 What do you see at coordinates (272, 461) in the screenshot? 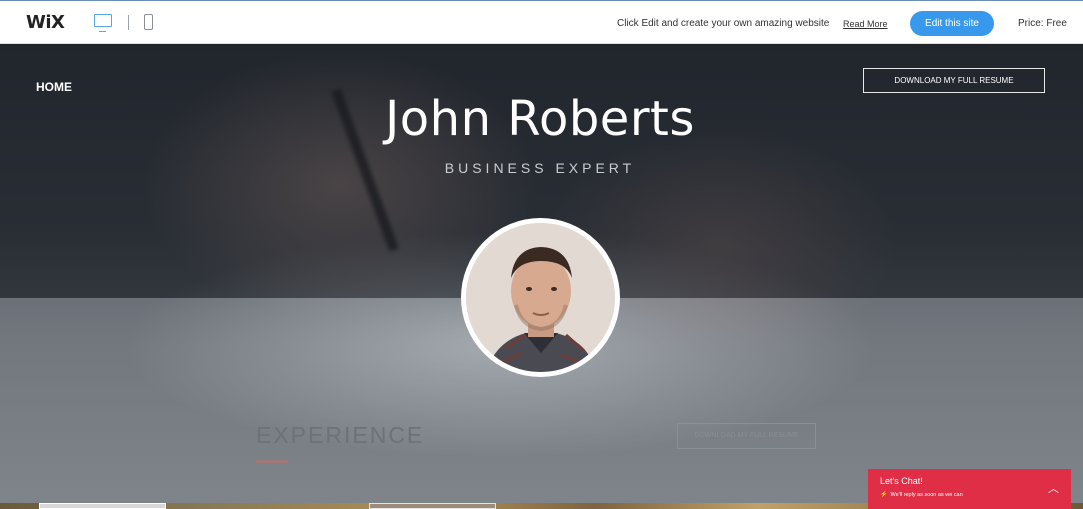
I see `experience-underline` at bounding box center [272, 461].